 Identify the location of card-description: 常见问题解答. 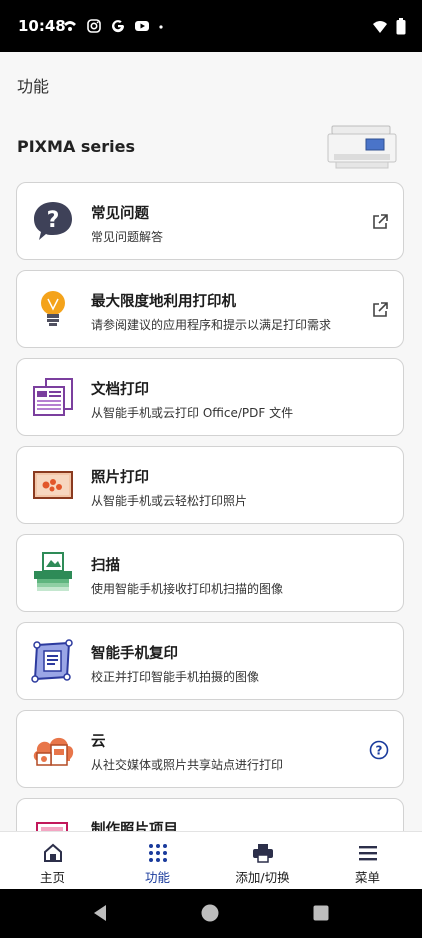
(127, 237).